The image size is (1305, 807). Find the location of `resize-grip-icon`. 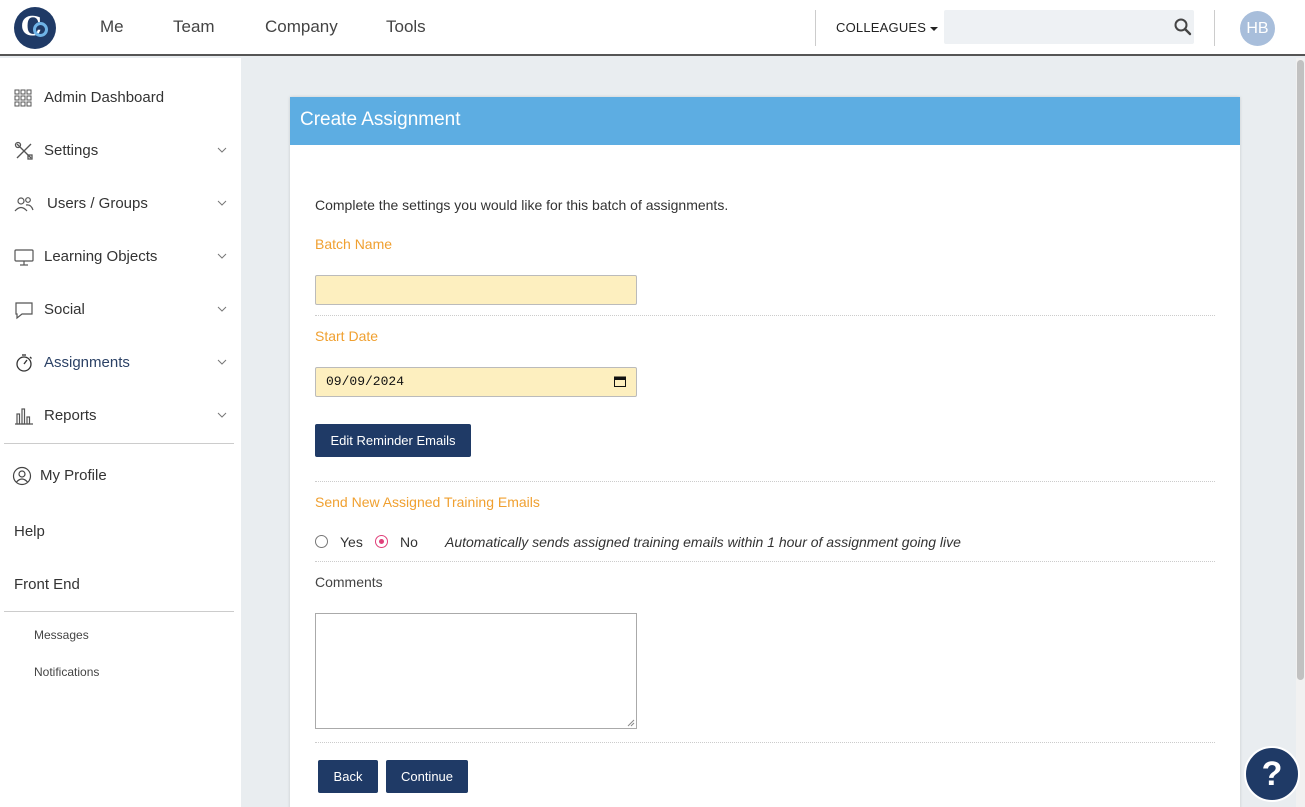

resize-grip-icon is located at coordinates (631, 723).